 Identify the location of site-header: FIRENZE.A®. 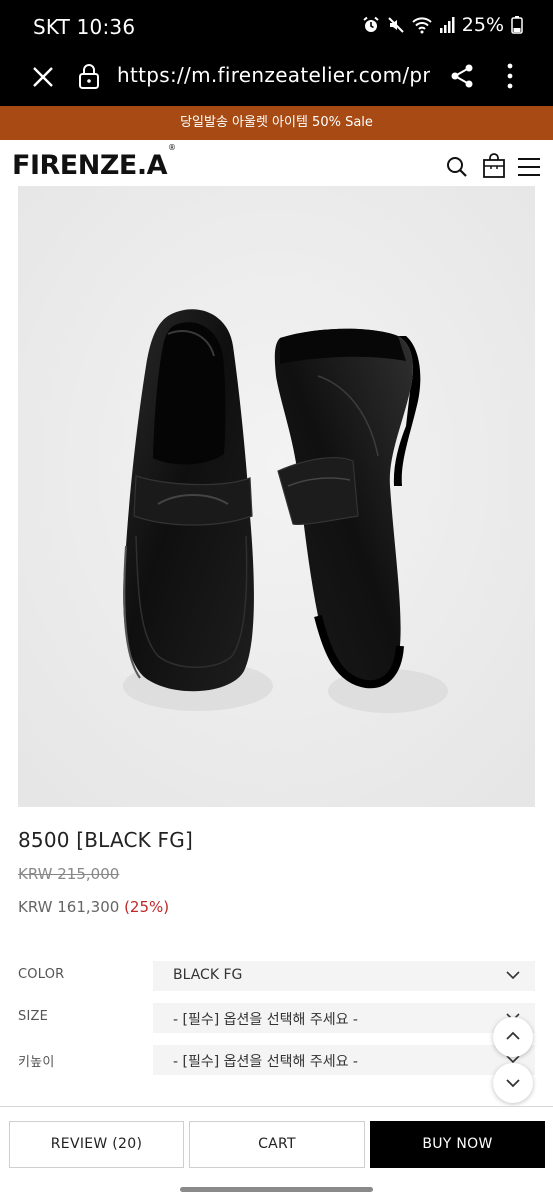
(276, 165).